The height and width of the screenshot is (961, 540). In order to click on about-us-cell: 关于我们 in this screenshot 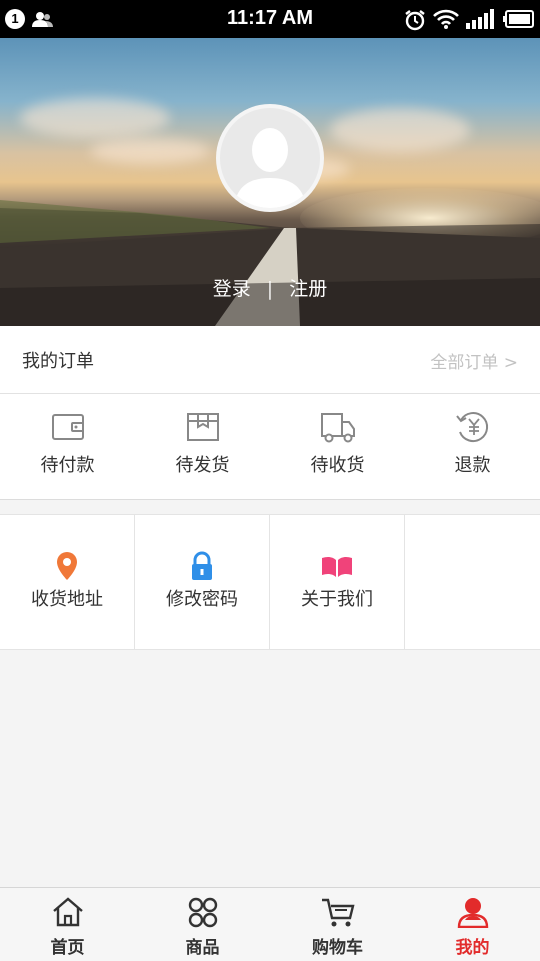, I will do `click(337, 582)`.